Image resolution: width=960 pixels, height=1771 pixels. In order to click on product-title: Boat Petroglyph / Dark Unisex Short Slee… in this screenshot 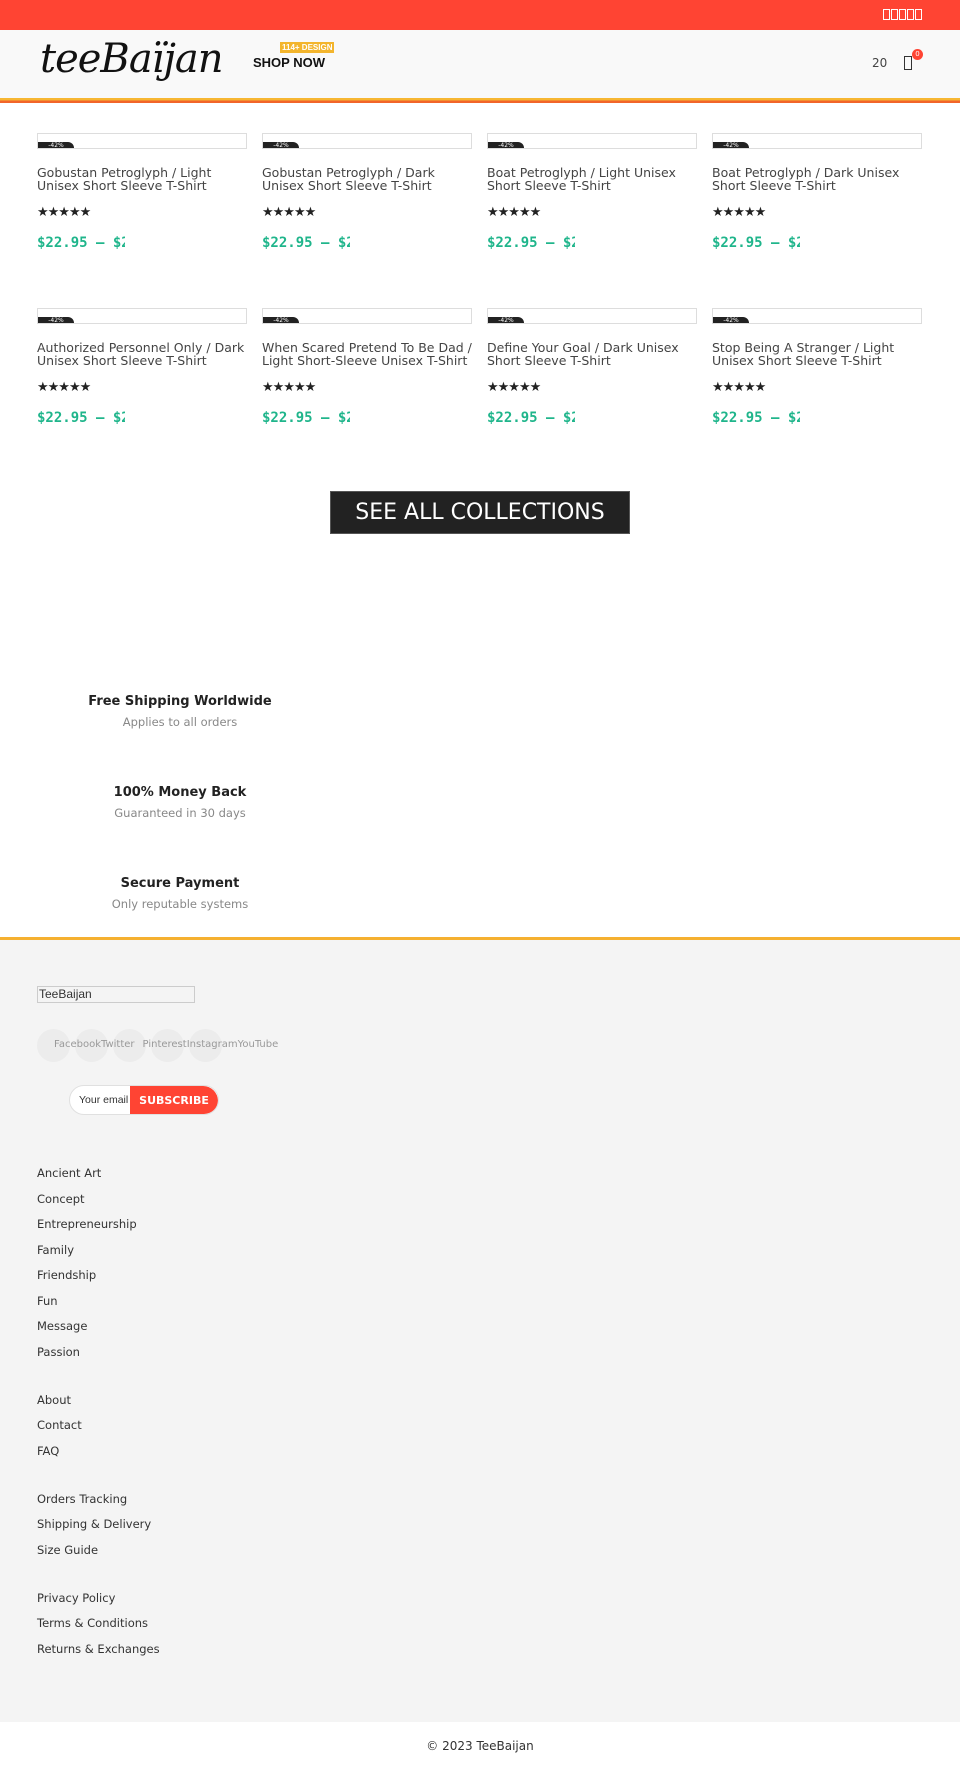, I will do `click(817, 180)`.